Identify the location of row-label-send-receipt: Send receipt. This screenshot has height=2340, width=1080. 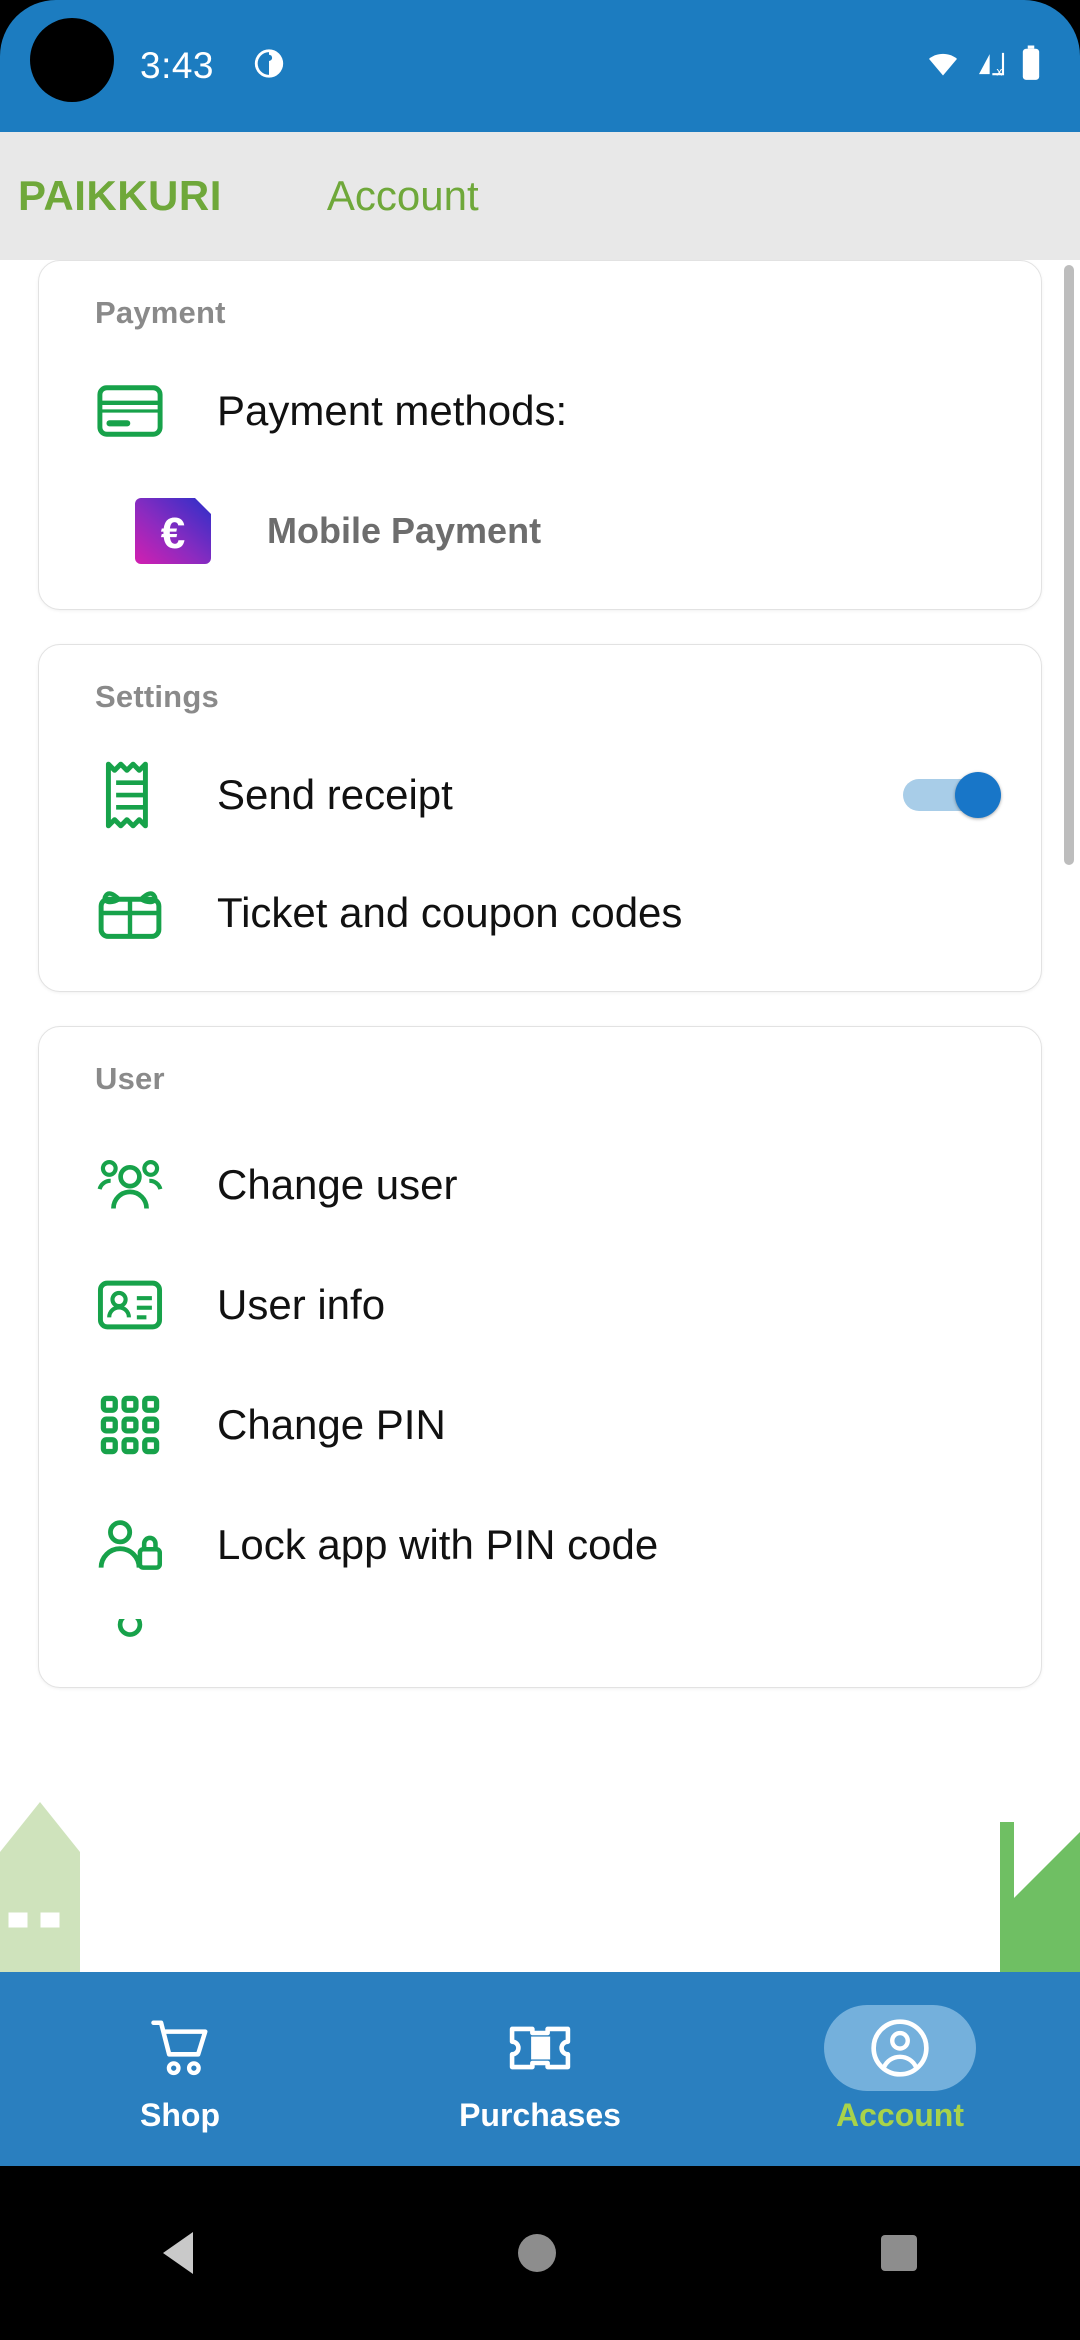
(335, 794).